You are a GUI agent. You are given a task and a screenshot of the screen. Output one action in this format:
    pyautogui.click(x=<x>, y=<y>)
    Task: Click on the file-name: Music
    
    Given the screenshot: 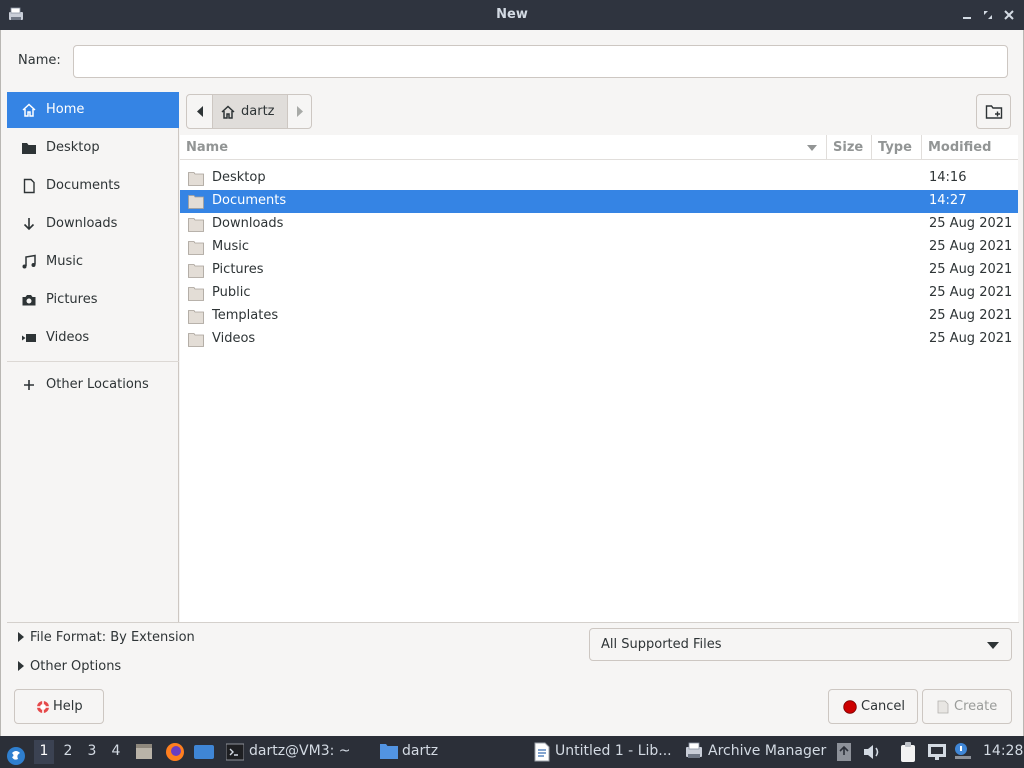 What is the action you would take?
    pyautogui.click(x=230, y=246)
    